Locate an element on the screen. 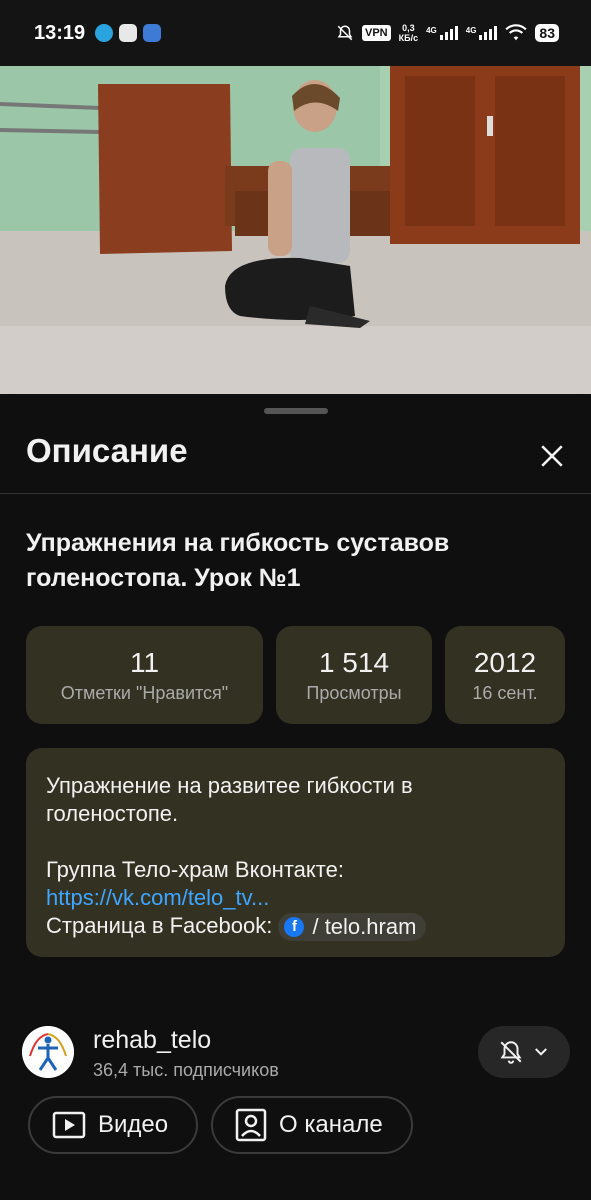 This screenshot has width=591, height=1200. about-channel-button: О канале is located at coordinates (312, 1125).